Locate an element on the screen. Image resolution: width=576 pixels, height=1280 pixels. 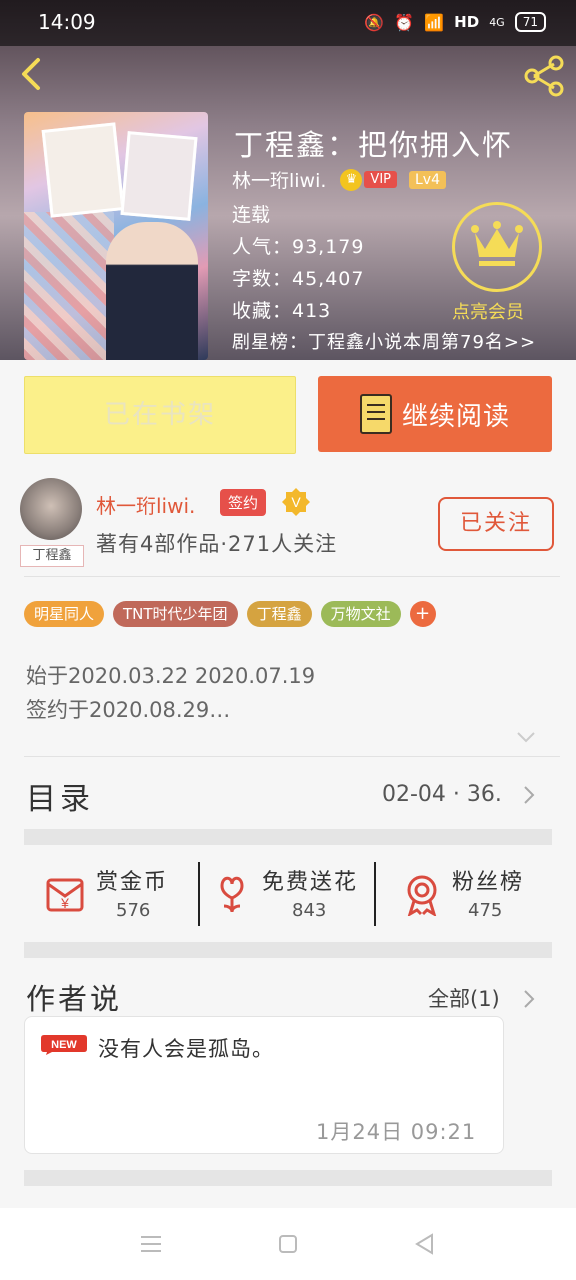
tag-list: 明星同人 TNT时代少年团 丁程鑫 万物文社 + is located at coordinates (230, 614).